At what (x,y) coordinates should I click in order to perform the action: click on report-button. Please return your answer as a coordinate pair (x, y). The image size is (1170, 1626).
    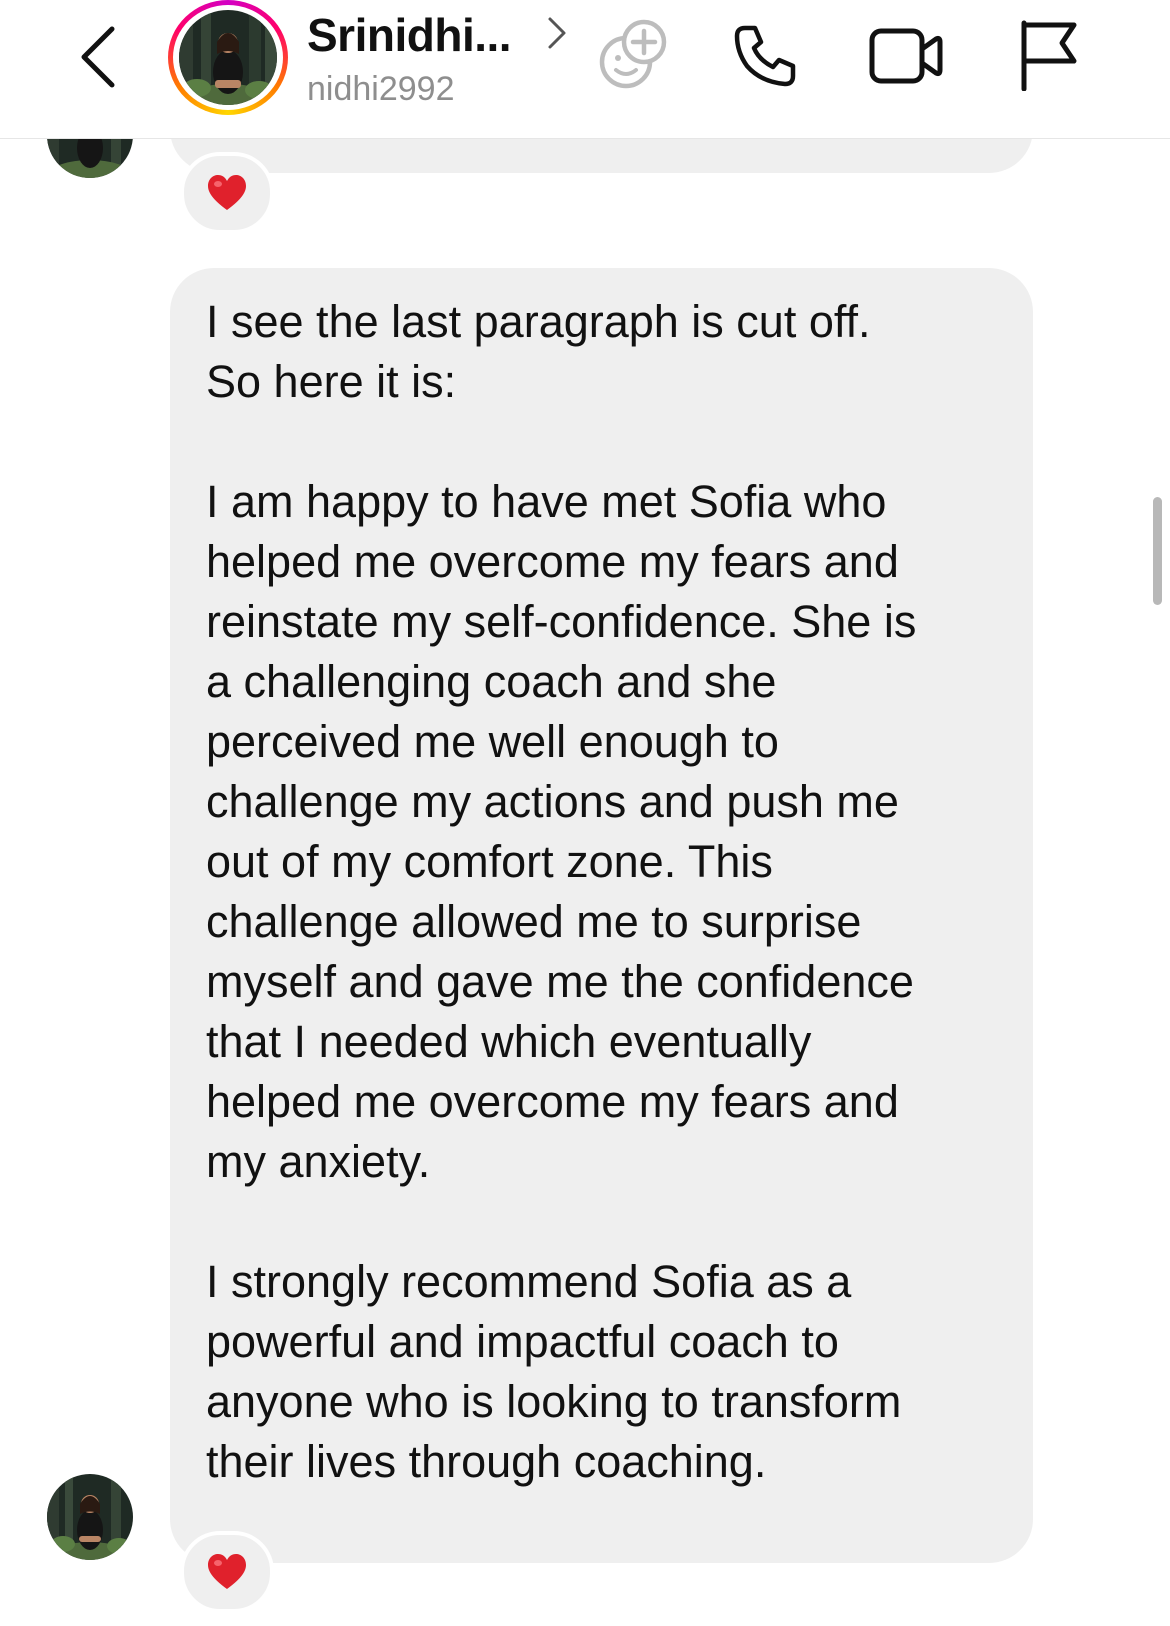
    Looking at the image, I should click on (1047, 55).